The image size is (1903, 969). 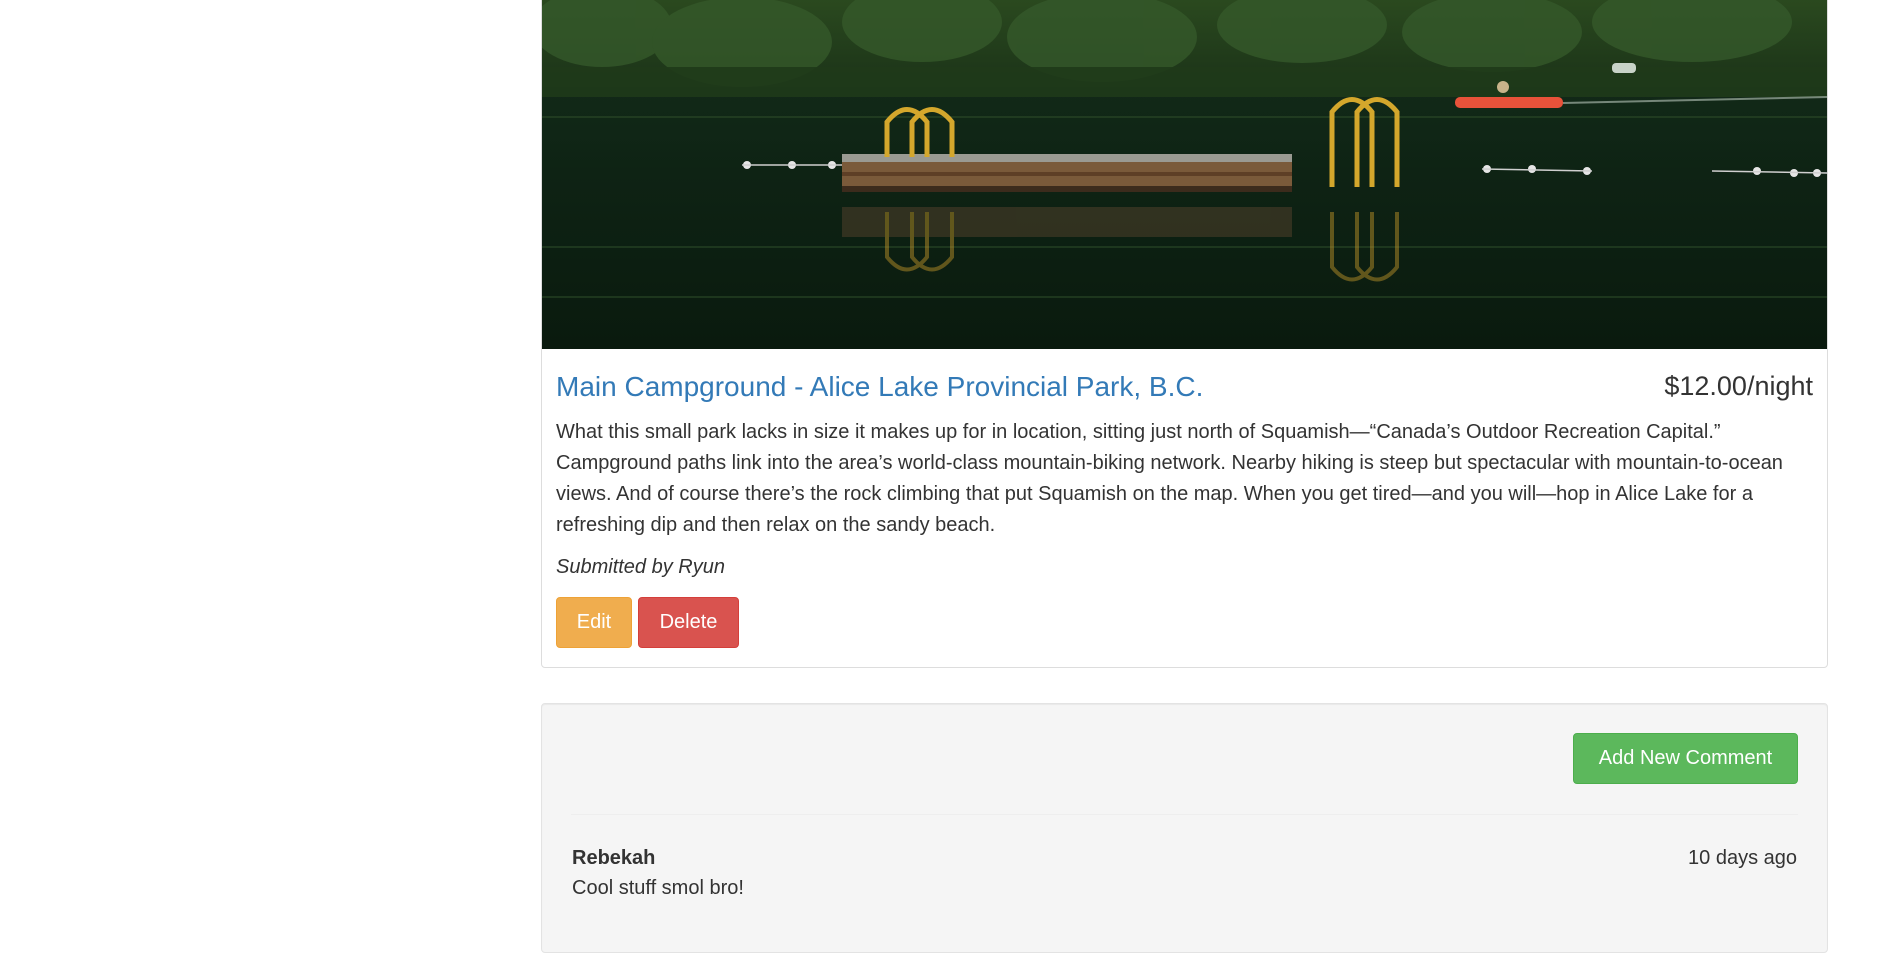 I want to click on submitted-by: Submitted by Ryun, so click(x=640, y=567).